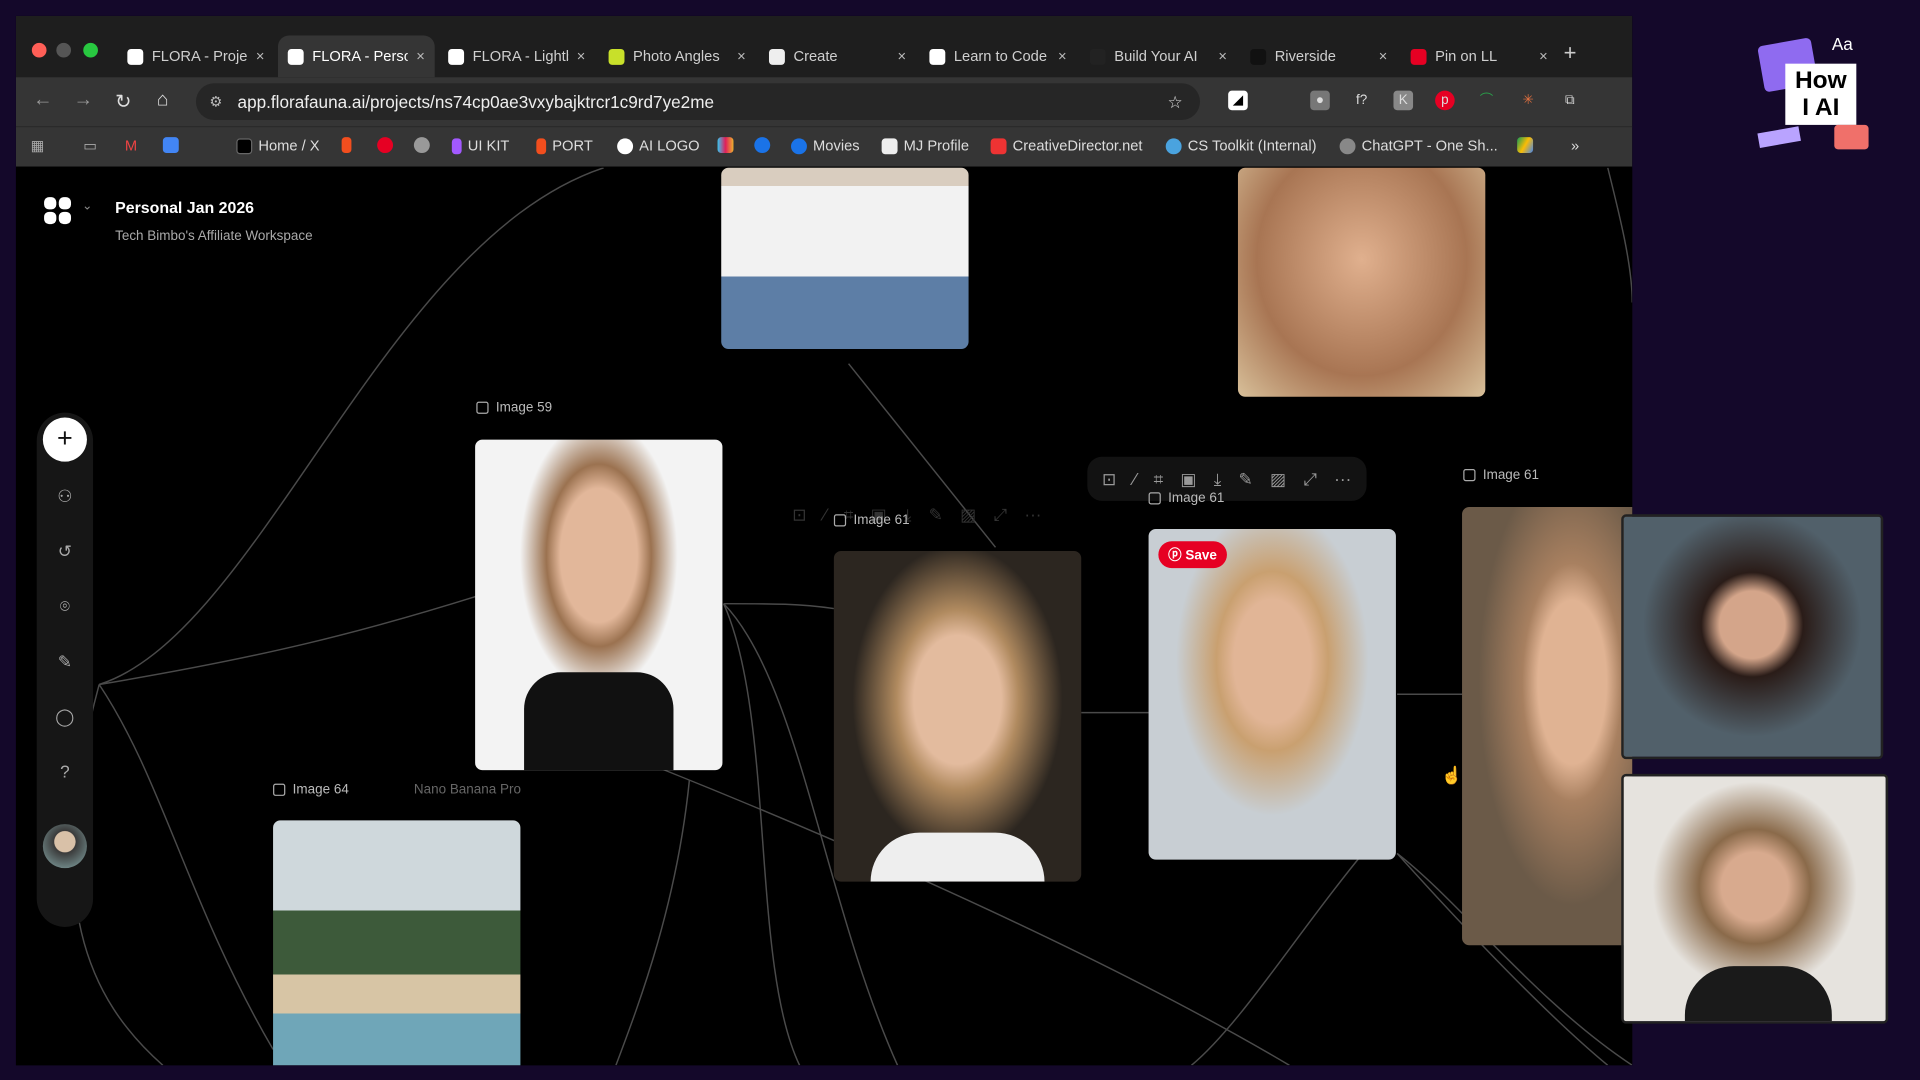 The width and height of the screenshot is (1920, 1080). I want to click on drive-icon, so click(1525, 145).